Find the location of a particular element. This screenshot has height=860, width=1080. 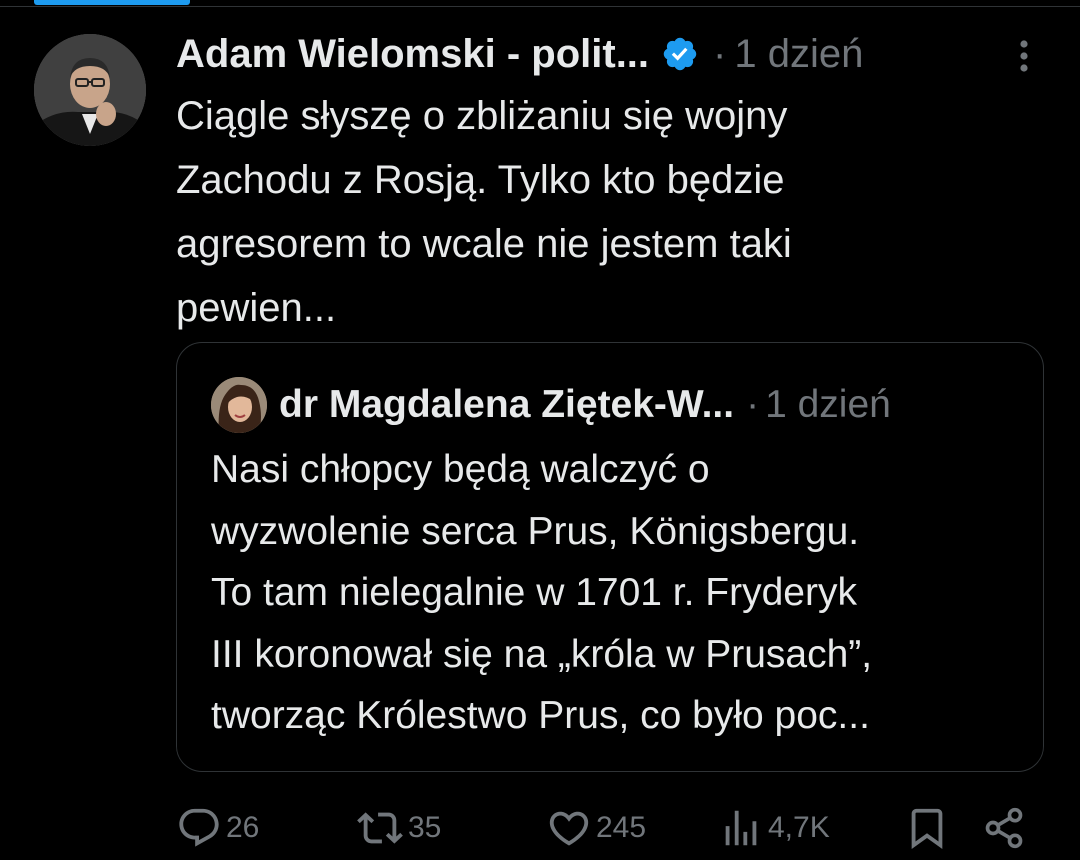

tweet-header: Adam Wielomski - polit... · 1 dzień is located at coordinates (616, 54).